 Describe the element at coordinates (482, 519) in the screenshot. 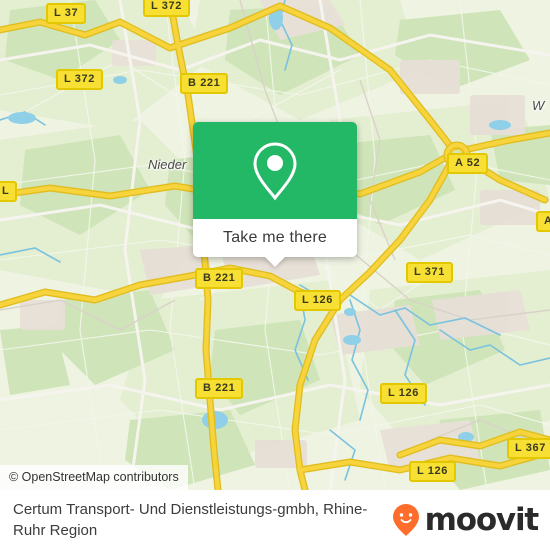

I see `moovit-wordmark: moovit` at that location.